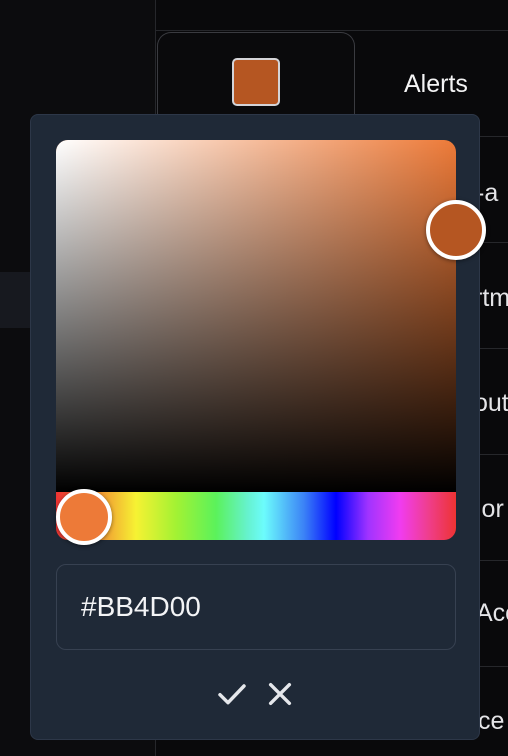  Describe the element at coordinates (331, 30) in the screenshot. I see `header-divider` at that location.